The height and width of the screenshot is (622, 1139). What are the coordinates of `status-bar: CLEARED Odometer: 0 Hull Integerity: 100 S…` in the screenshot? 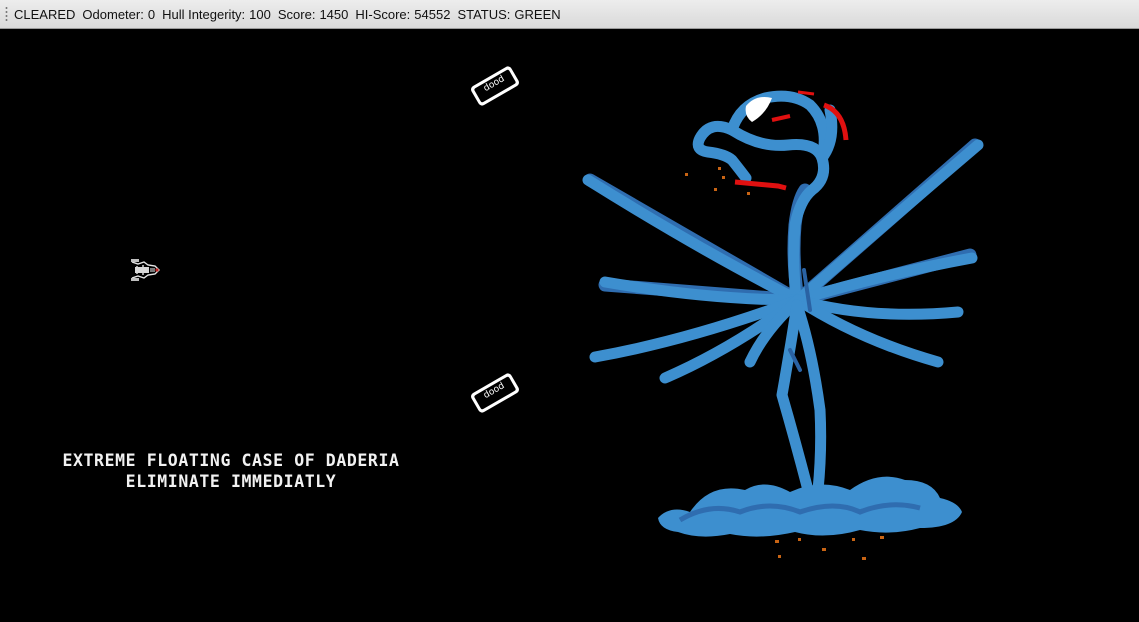 It's located at (569, 14).